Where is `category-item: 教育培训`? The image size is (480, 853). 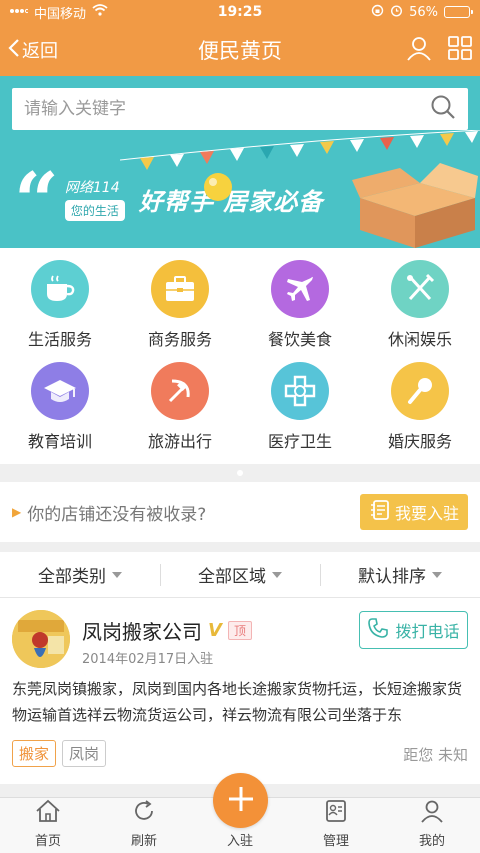 category-item: 教育培训 is located at coordinates (60, 412).